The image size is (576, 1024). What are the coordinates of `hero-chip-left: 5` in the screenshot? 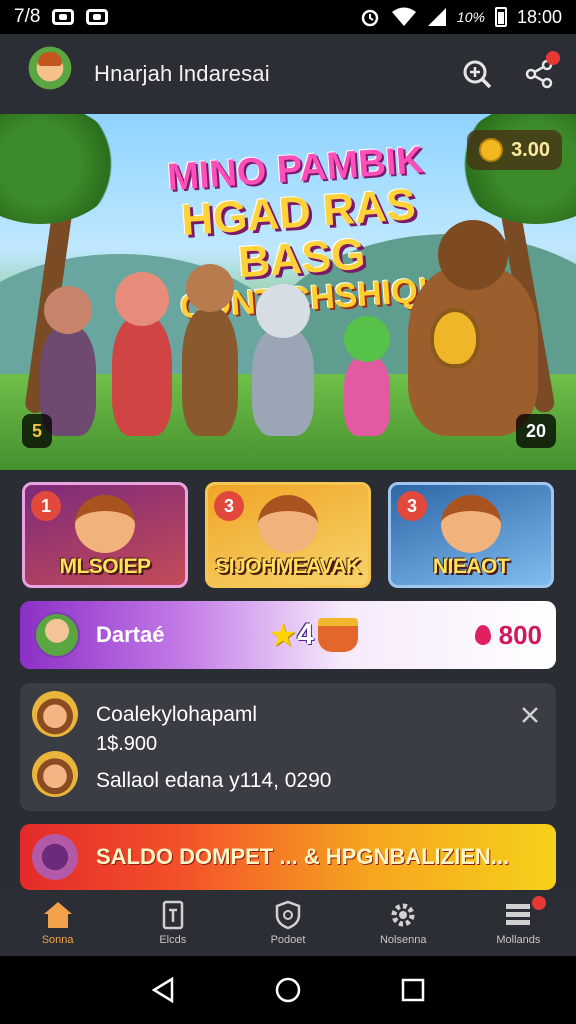 It's located at (37, 431).